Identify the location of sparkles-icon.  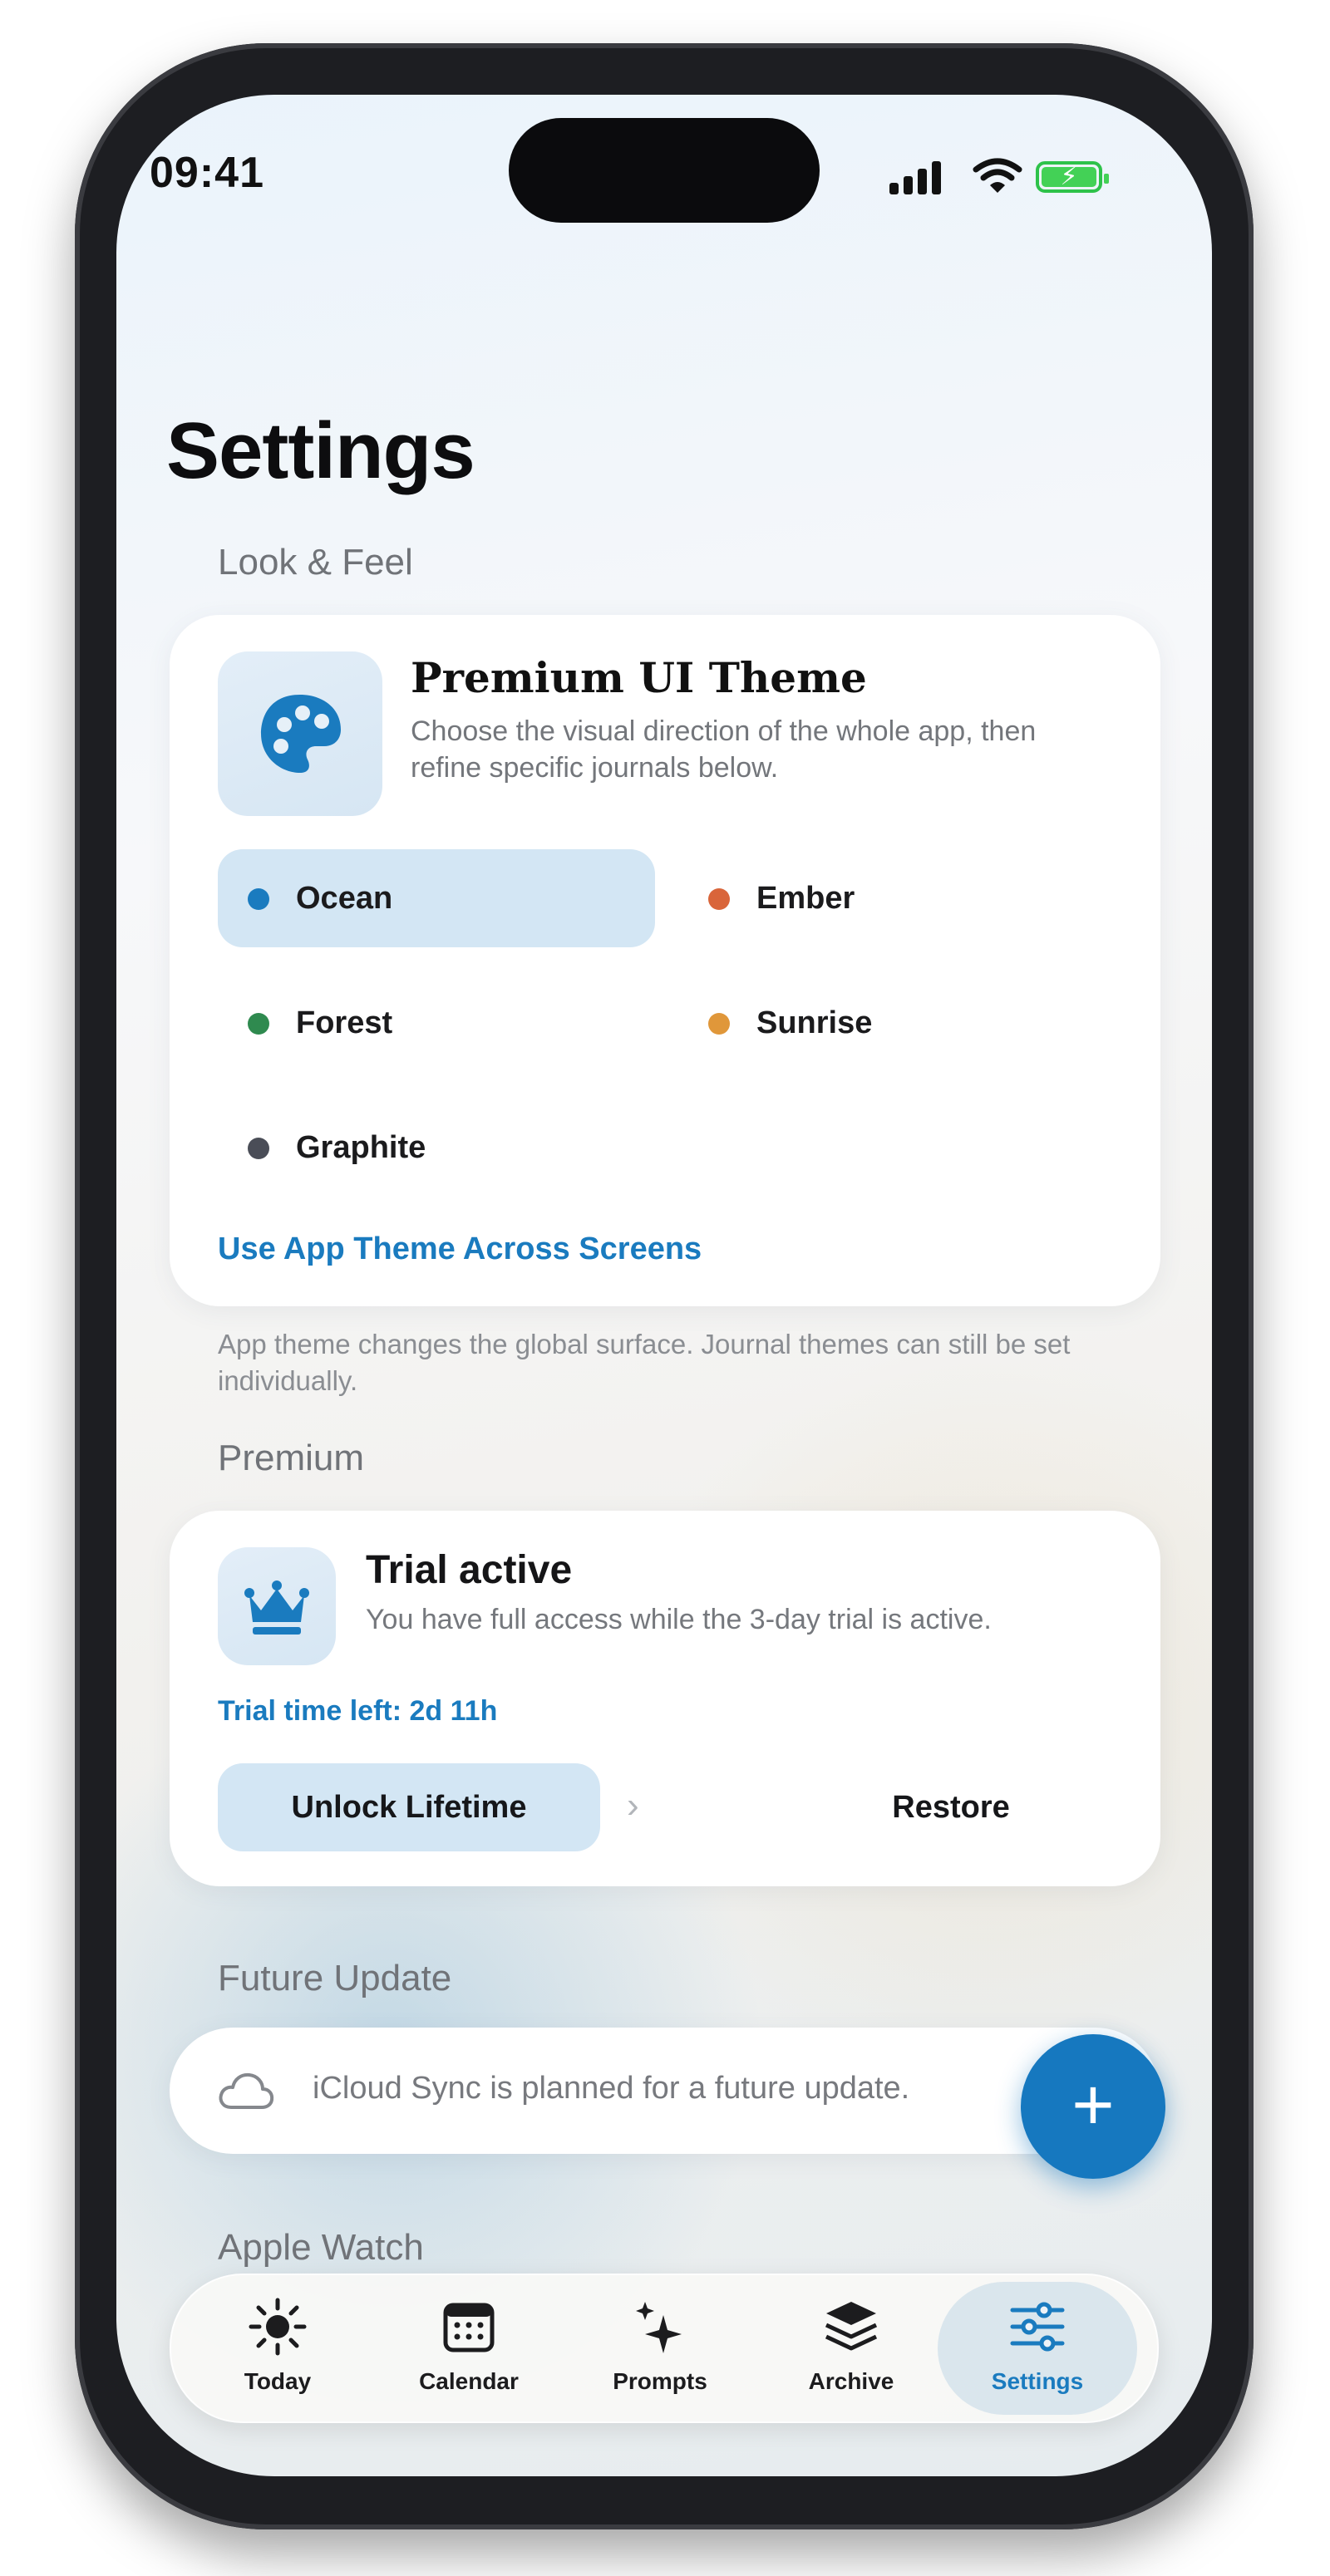
(659, 2327).